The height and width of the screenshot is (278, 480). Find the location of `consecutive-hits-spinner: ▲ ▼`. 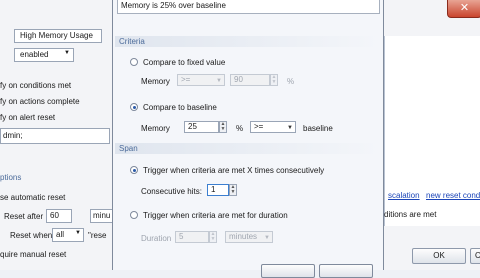

consecutive-hits-spinner: ▲ ▼ is located at coordinates (233, 190).